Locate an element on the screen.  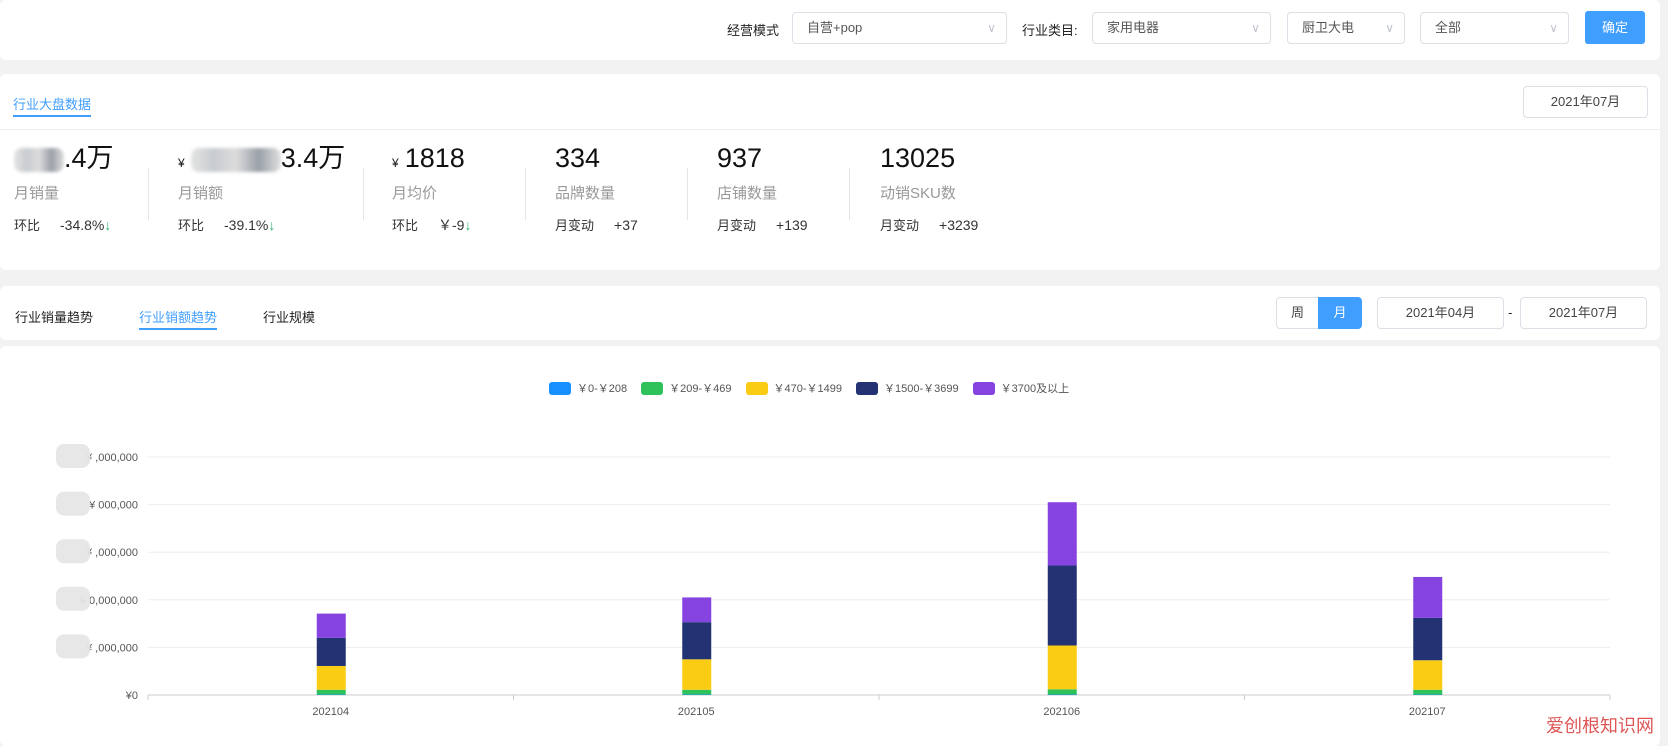
x-tick-label: 202105 is located at coordinates (696, 712).